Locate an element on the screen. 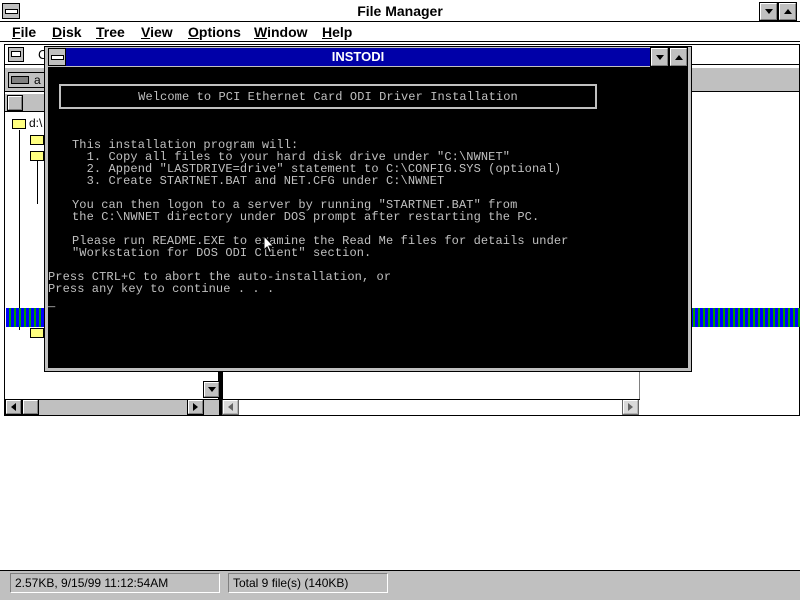  dos-window-title: INSTODI is located at coordinates (358, 56).